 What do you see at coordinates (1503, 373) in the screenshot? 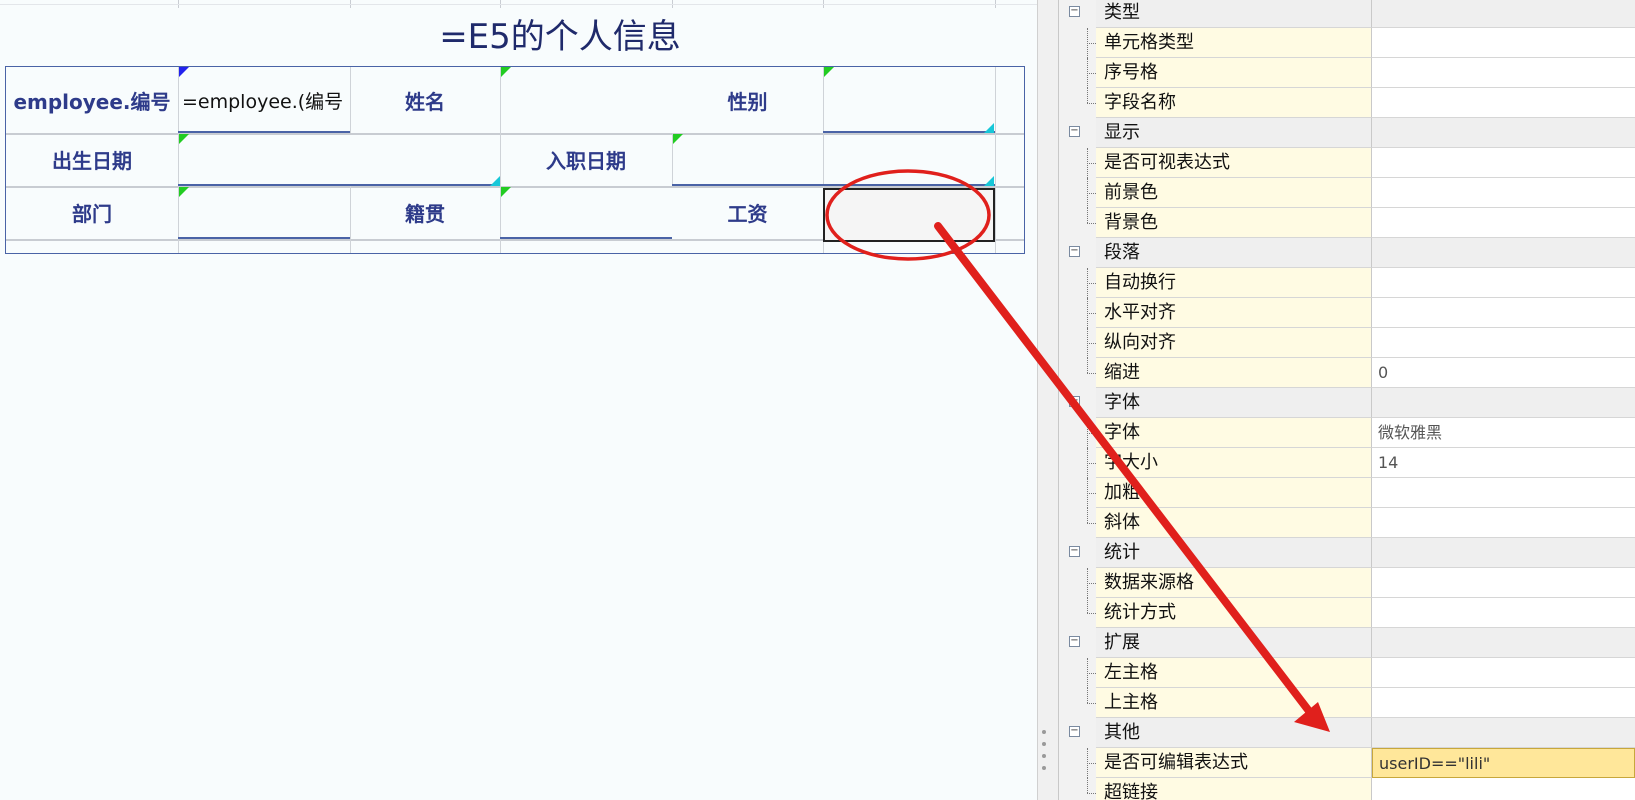
I see `property-value: 0` at bounding box center [1503, 373].